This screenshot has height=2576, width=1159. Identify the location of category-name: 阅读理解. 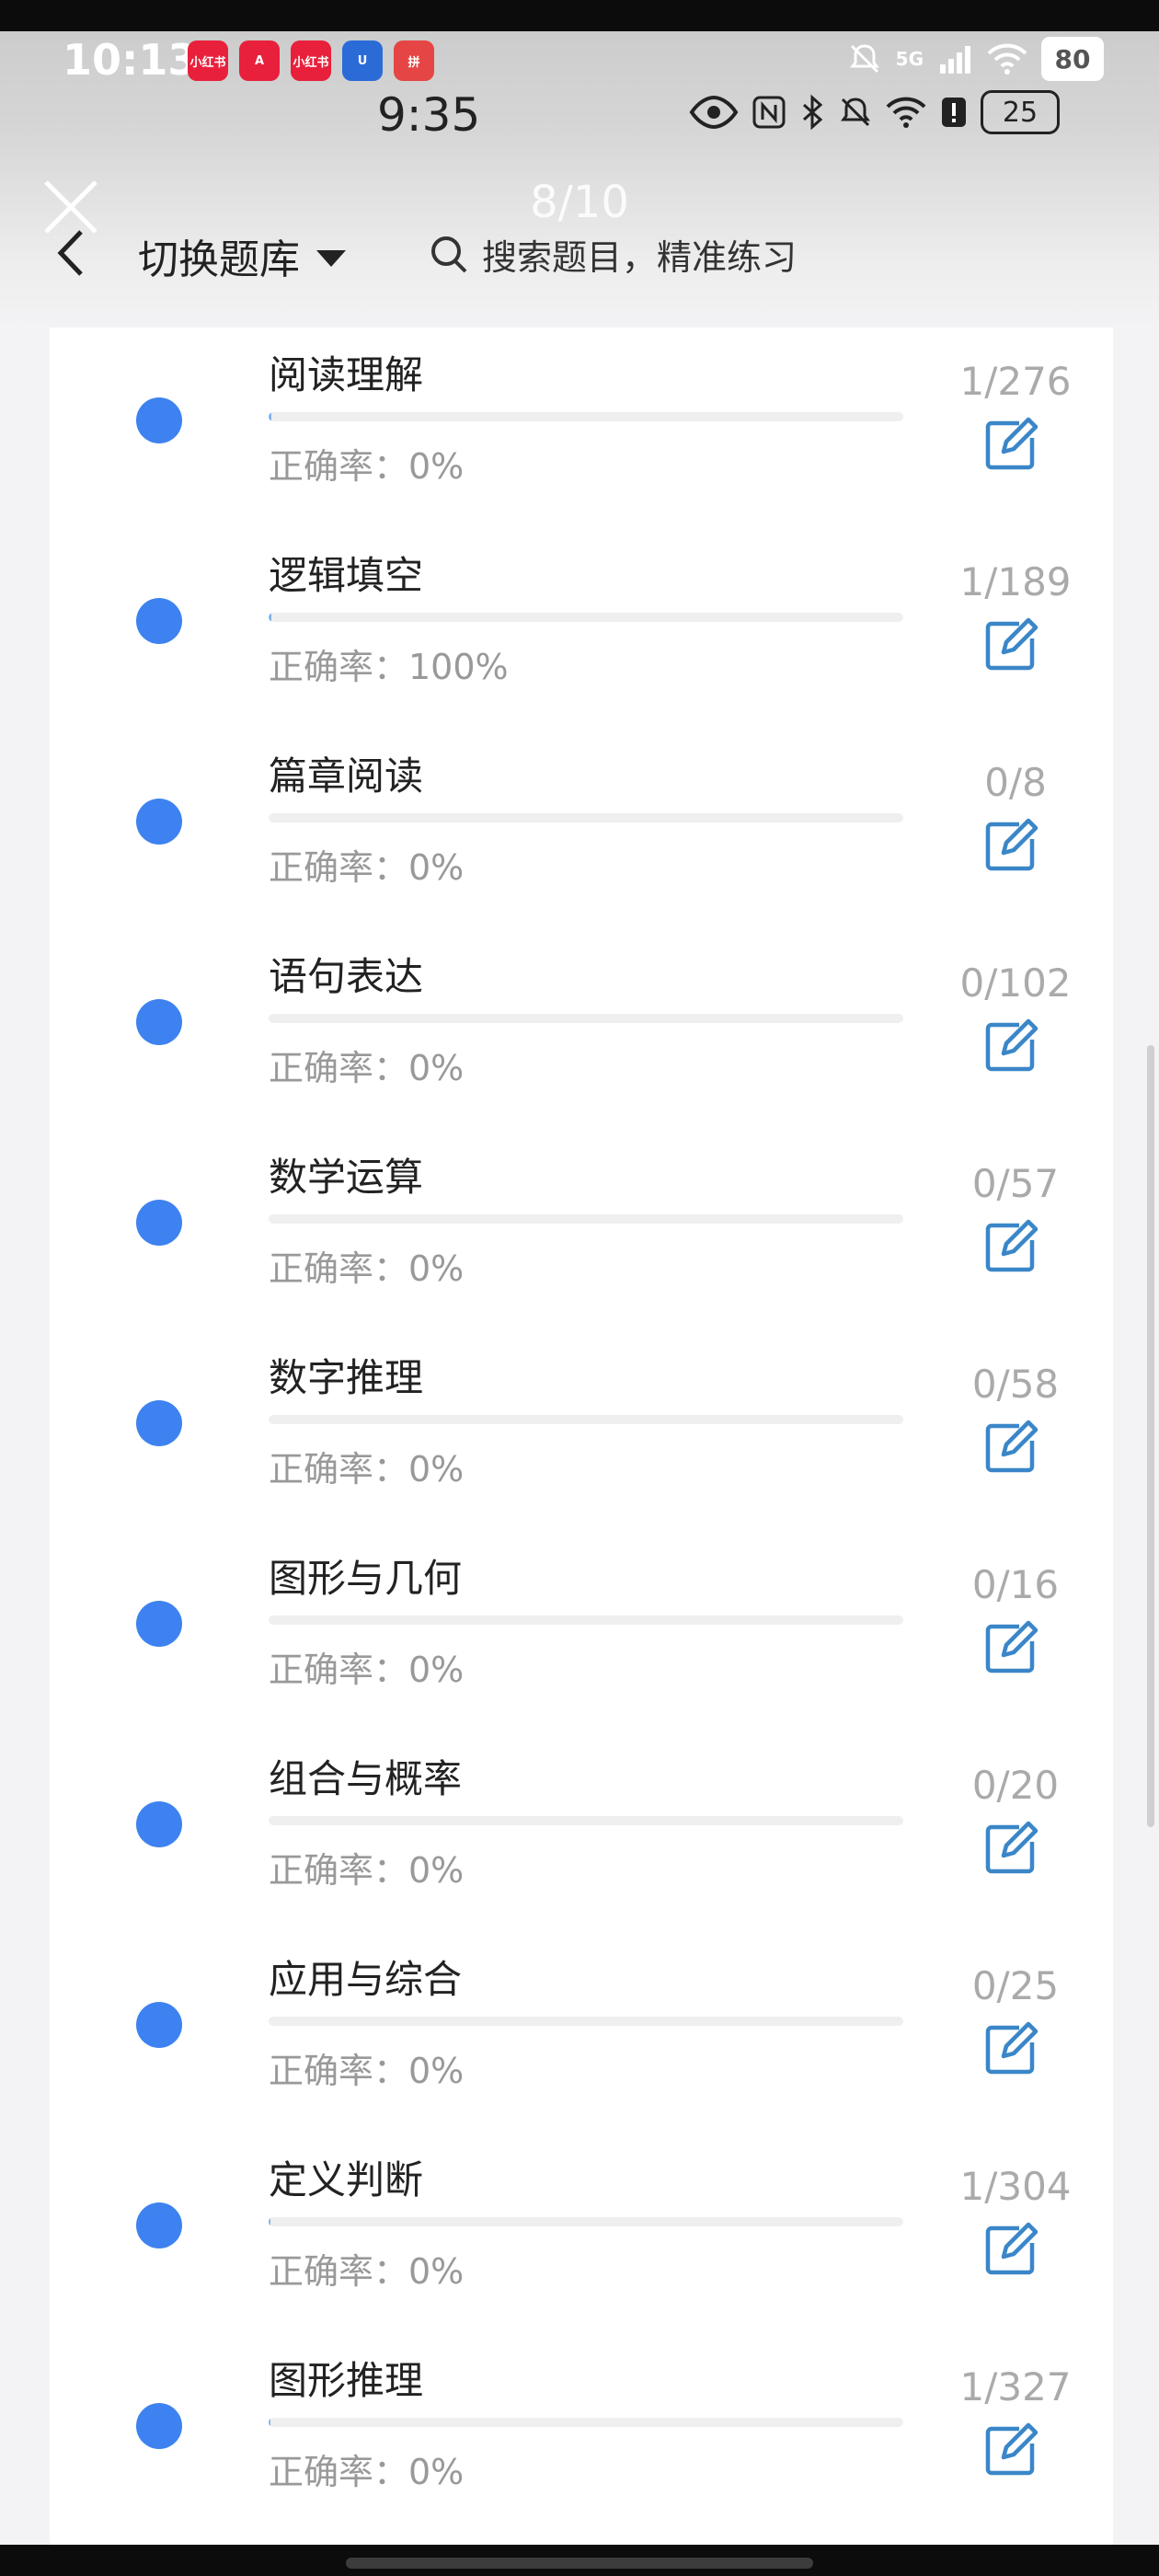
(346, 374).